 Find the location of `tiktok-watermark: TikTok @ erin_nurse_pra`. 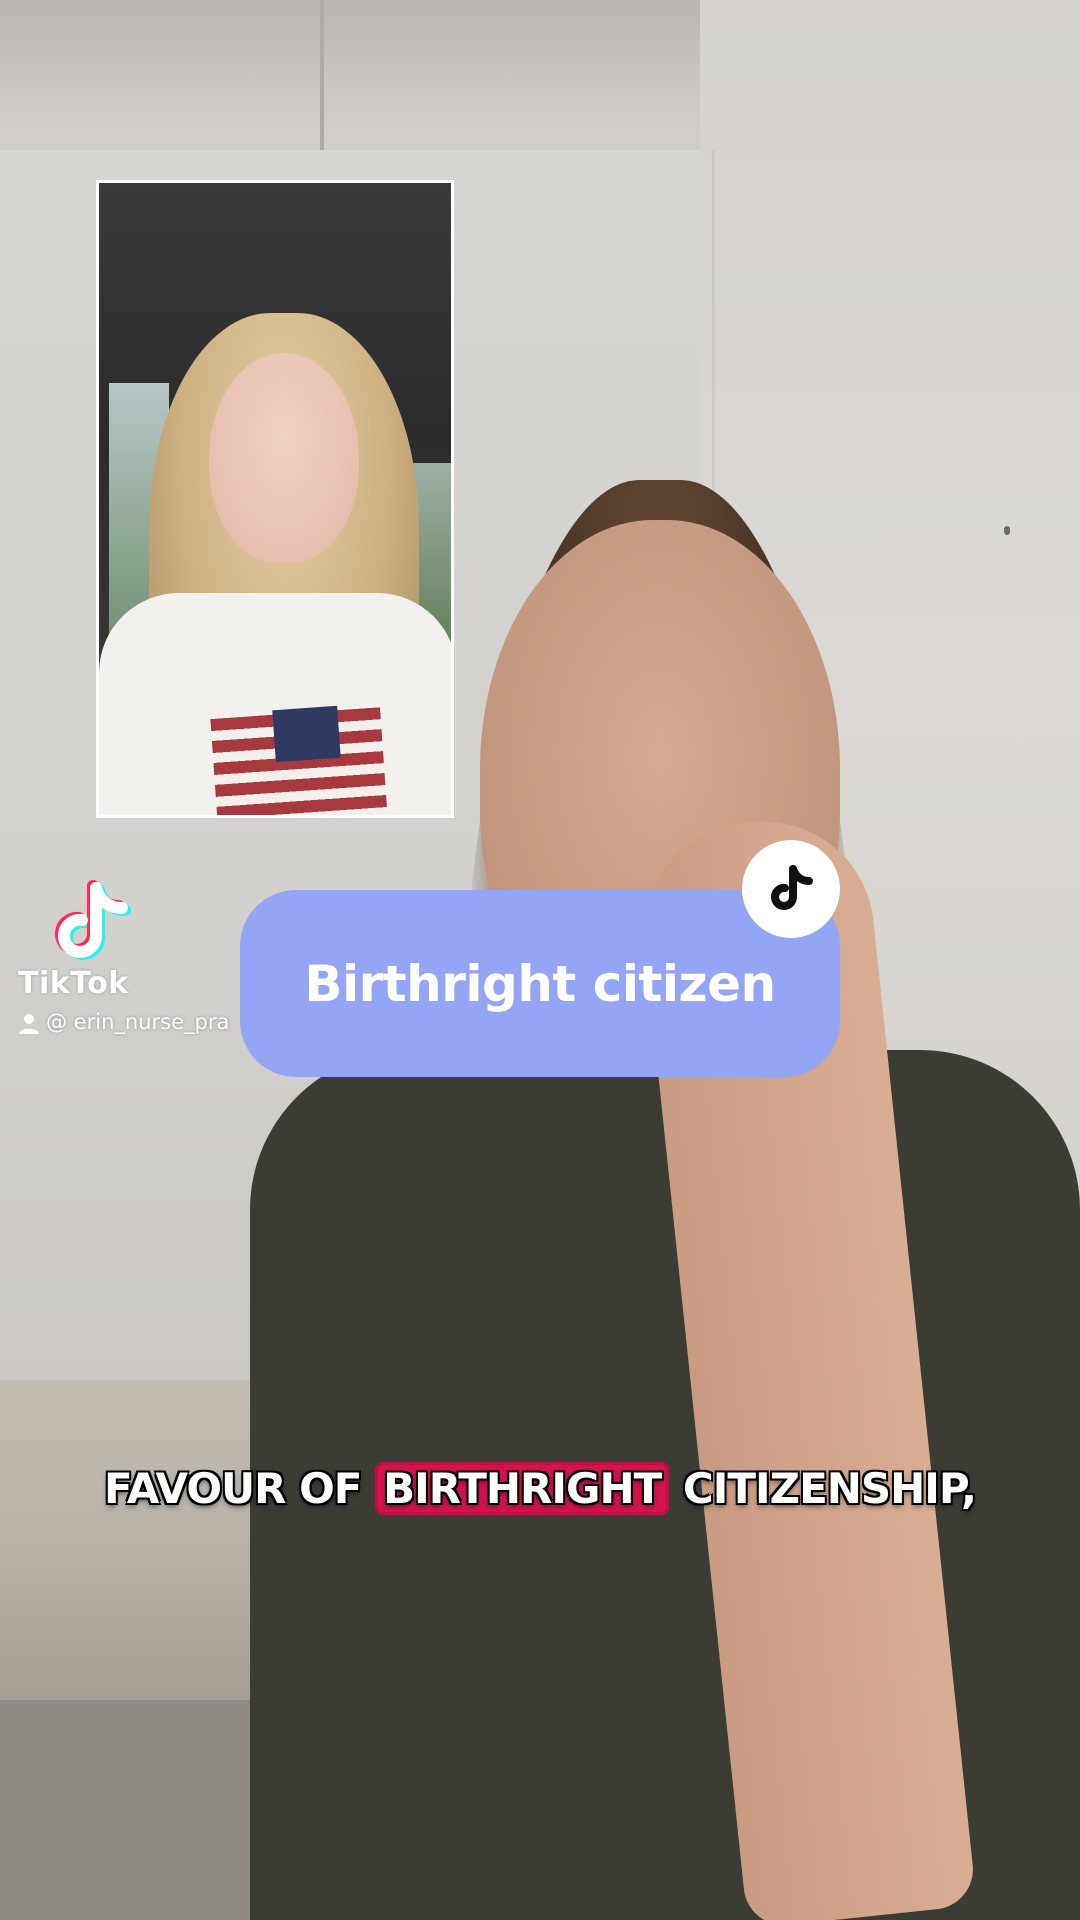

tiktok-watermark: TikTok @ erin_nurse_pra is located at coordinates (138, 960).